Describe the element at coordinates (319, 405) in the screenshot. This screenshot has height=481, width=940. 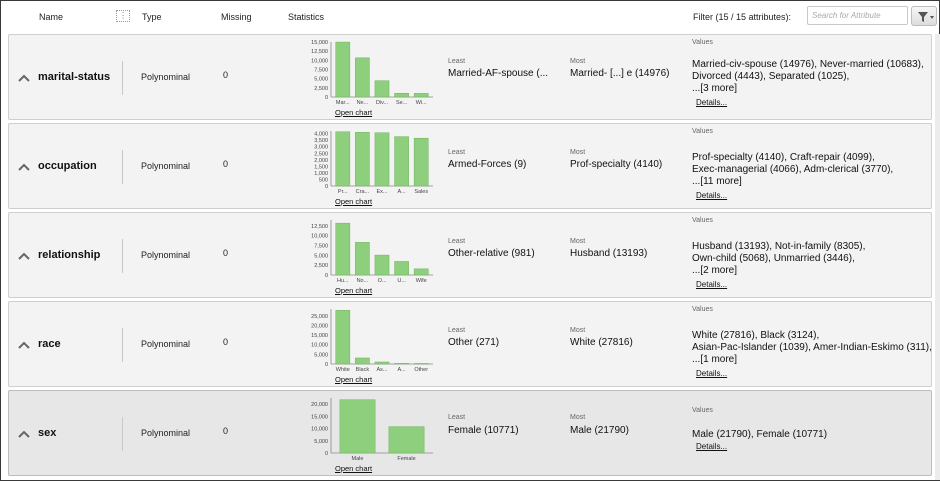
I see `y-tick-label: 20,000` at that location.